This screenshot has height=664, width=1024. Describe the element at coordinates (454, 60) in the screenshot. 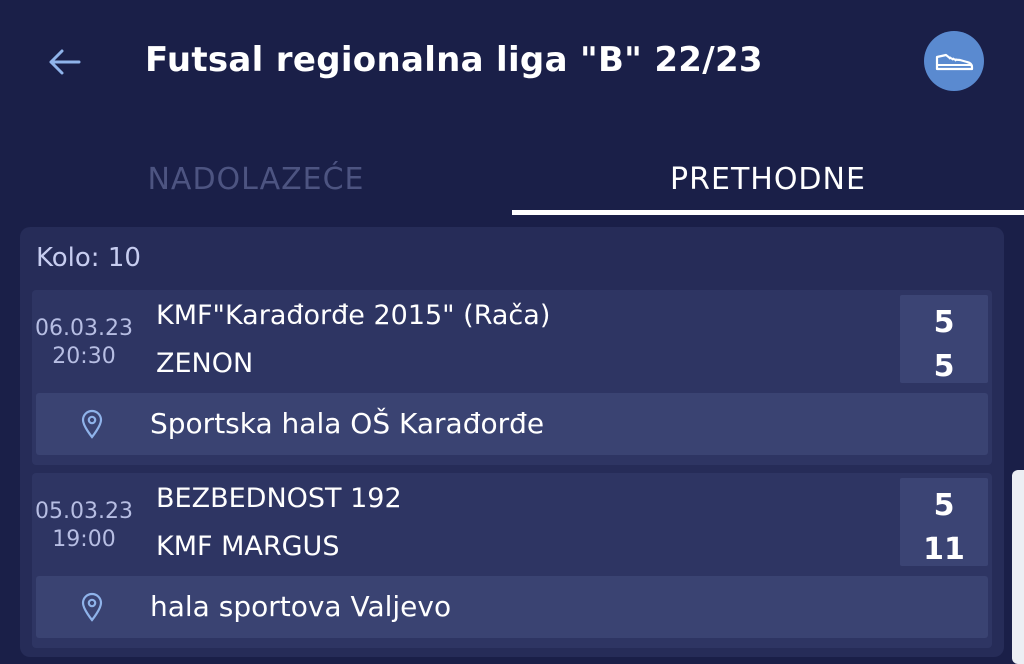

I see `page-title: Futsal regionalna liga "B" 22/23` at that location.